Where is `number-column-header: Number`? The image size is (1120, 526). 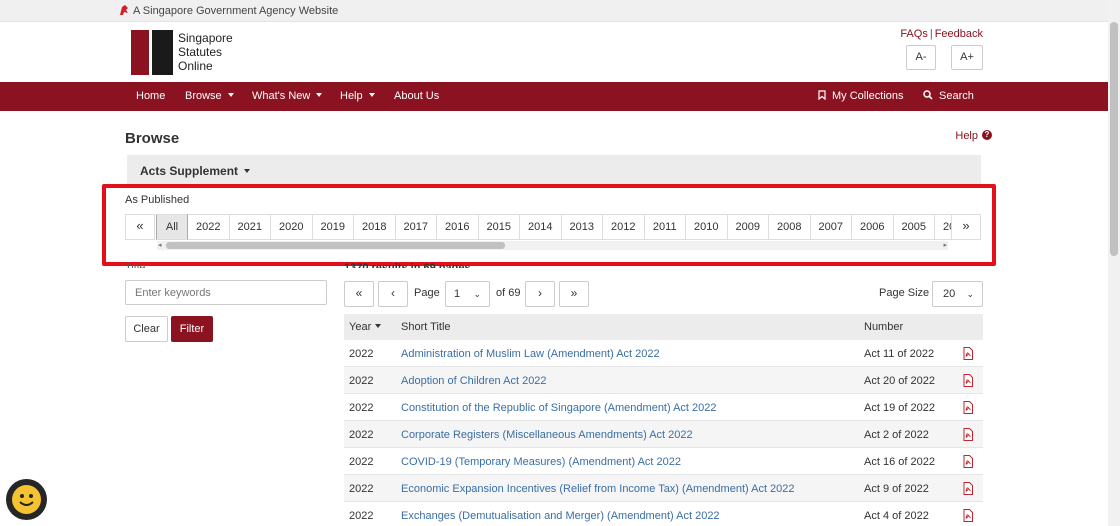
number-column-header: Number is located at coordinates (884, 327).